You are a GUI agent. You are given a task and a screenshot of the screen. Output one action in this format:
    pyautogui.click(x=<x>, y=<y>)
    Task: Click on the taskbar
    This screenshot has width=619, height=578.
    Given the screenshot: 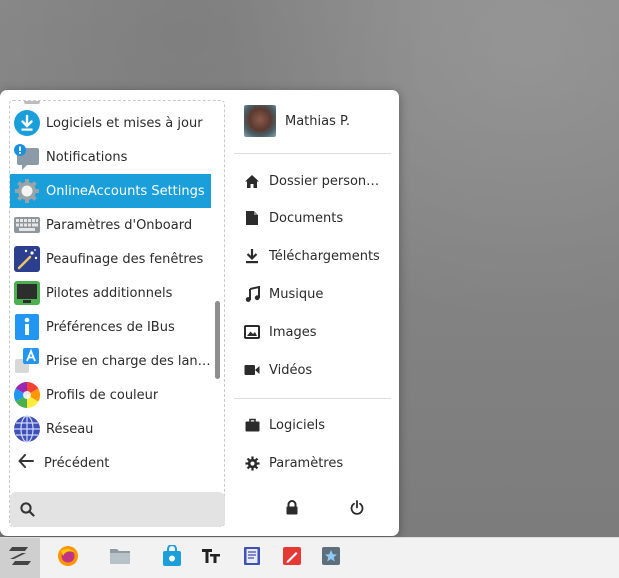 What is the action you would take?
    pyautogui.click(x=309, y=557)
    